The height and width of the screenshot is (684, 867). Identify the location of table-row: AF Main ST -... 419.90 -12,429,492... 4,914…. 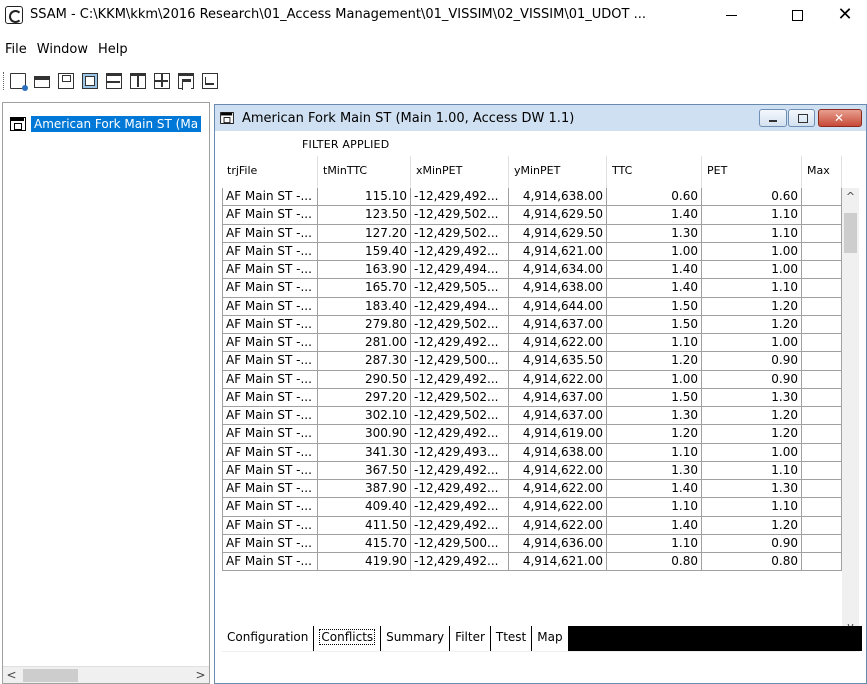
(532, 562).